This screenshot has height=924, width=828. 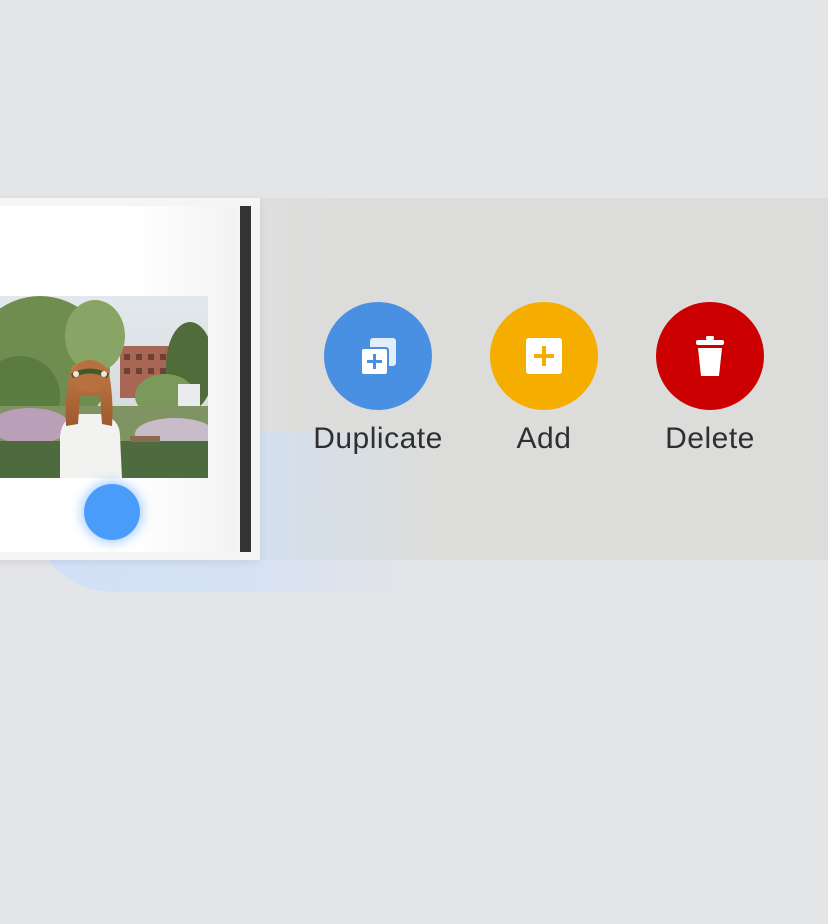 What do you see at coordinates (710, 438) in the screenshot?
I see `delete-label: Delete` at bounding box center [710, 438].